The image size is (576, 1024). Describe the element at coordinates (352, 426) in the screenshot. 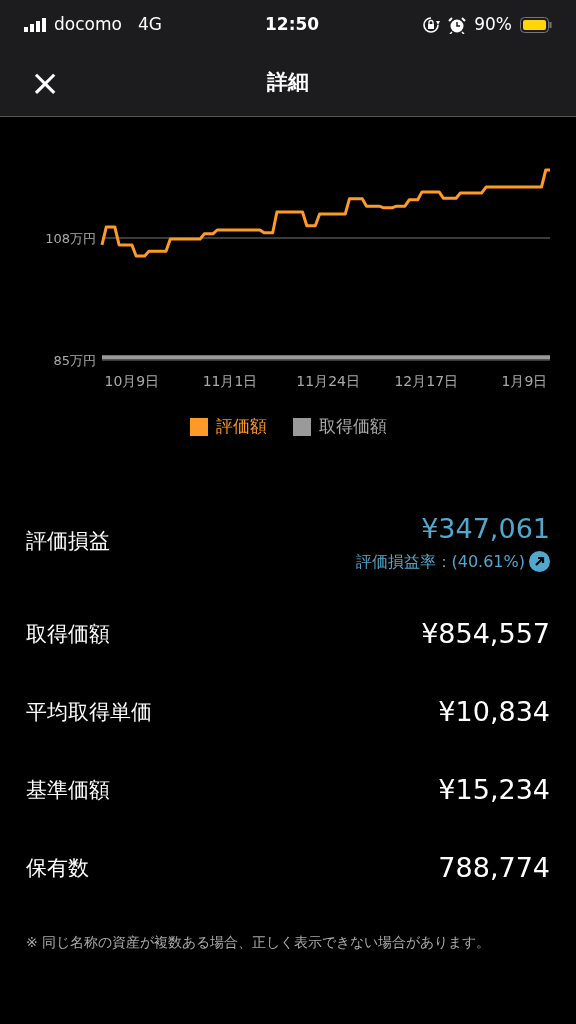

I see `legend-label: 取得価額` at that location.